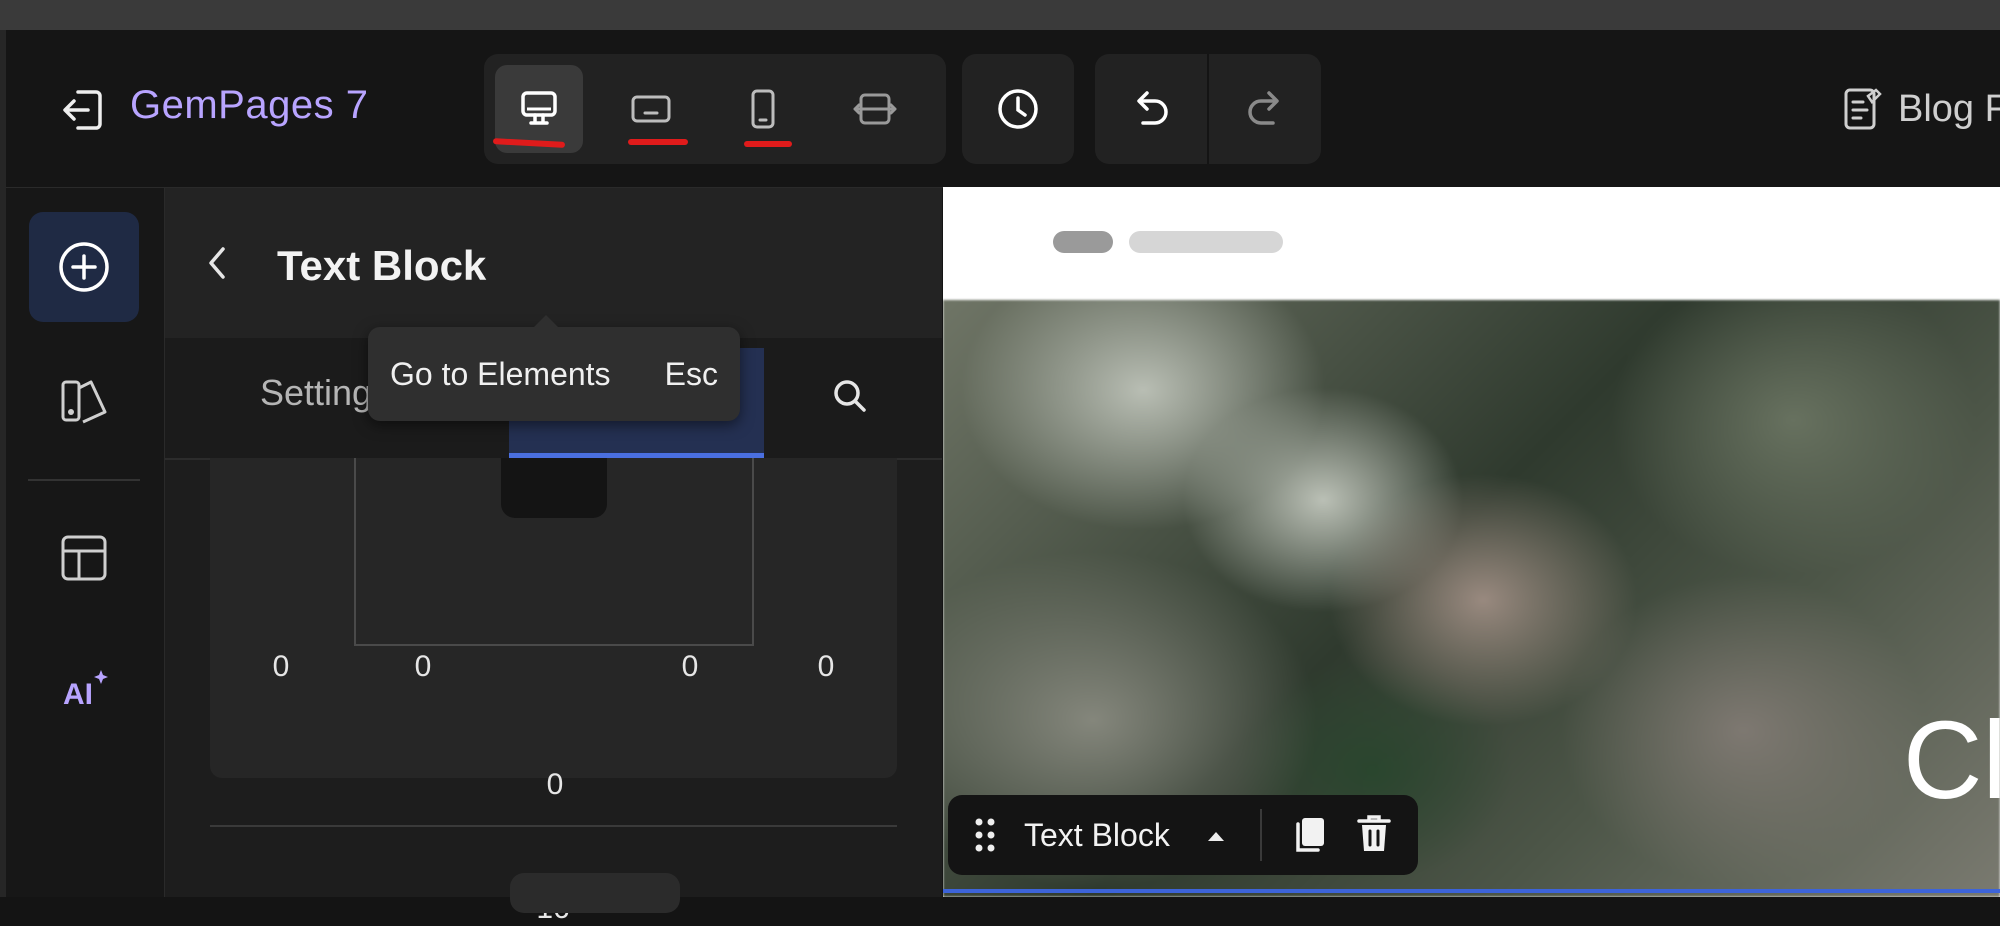 Image resolution: width=2000 pixels, height=926 pixels. I want to click on hero-heading: Cl, so click(1951, 760).